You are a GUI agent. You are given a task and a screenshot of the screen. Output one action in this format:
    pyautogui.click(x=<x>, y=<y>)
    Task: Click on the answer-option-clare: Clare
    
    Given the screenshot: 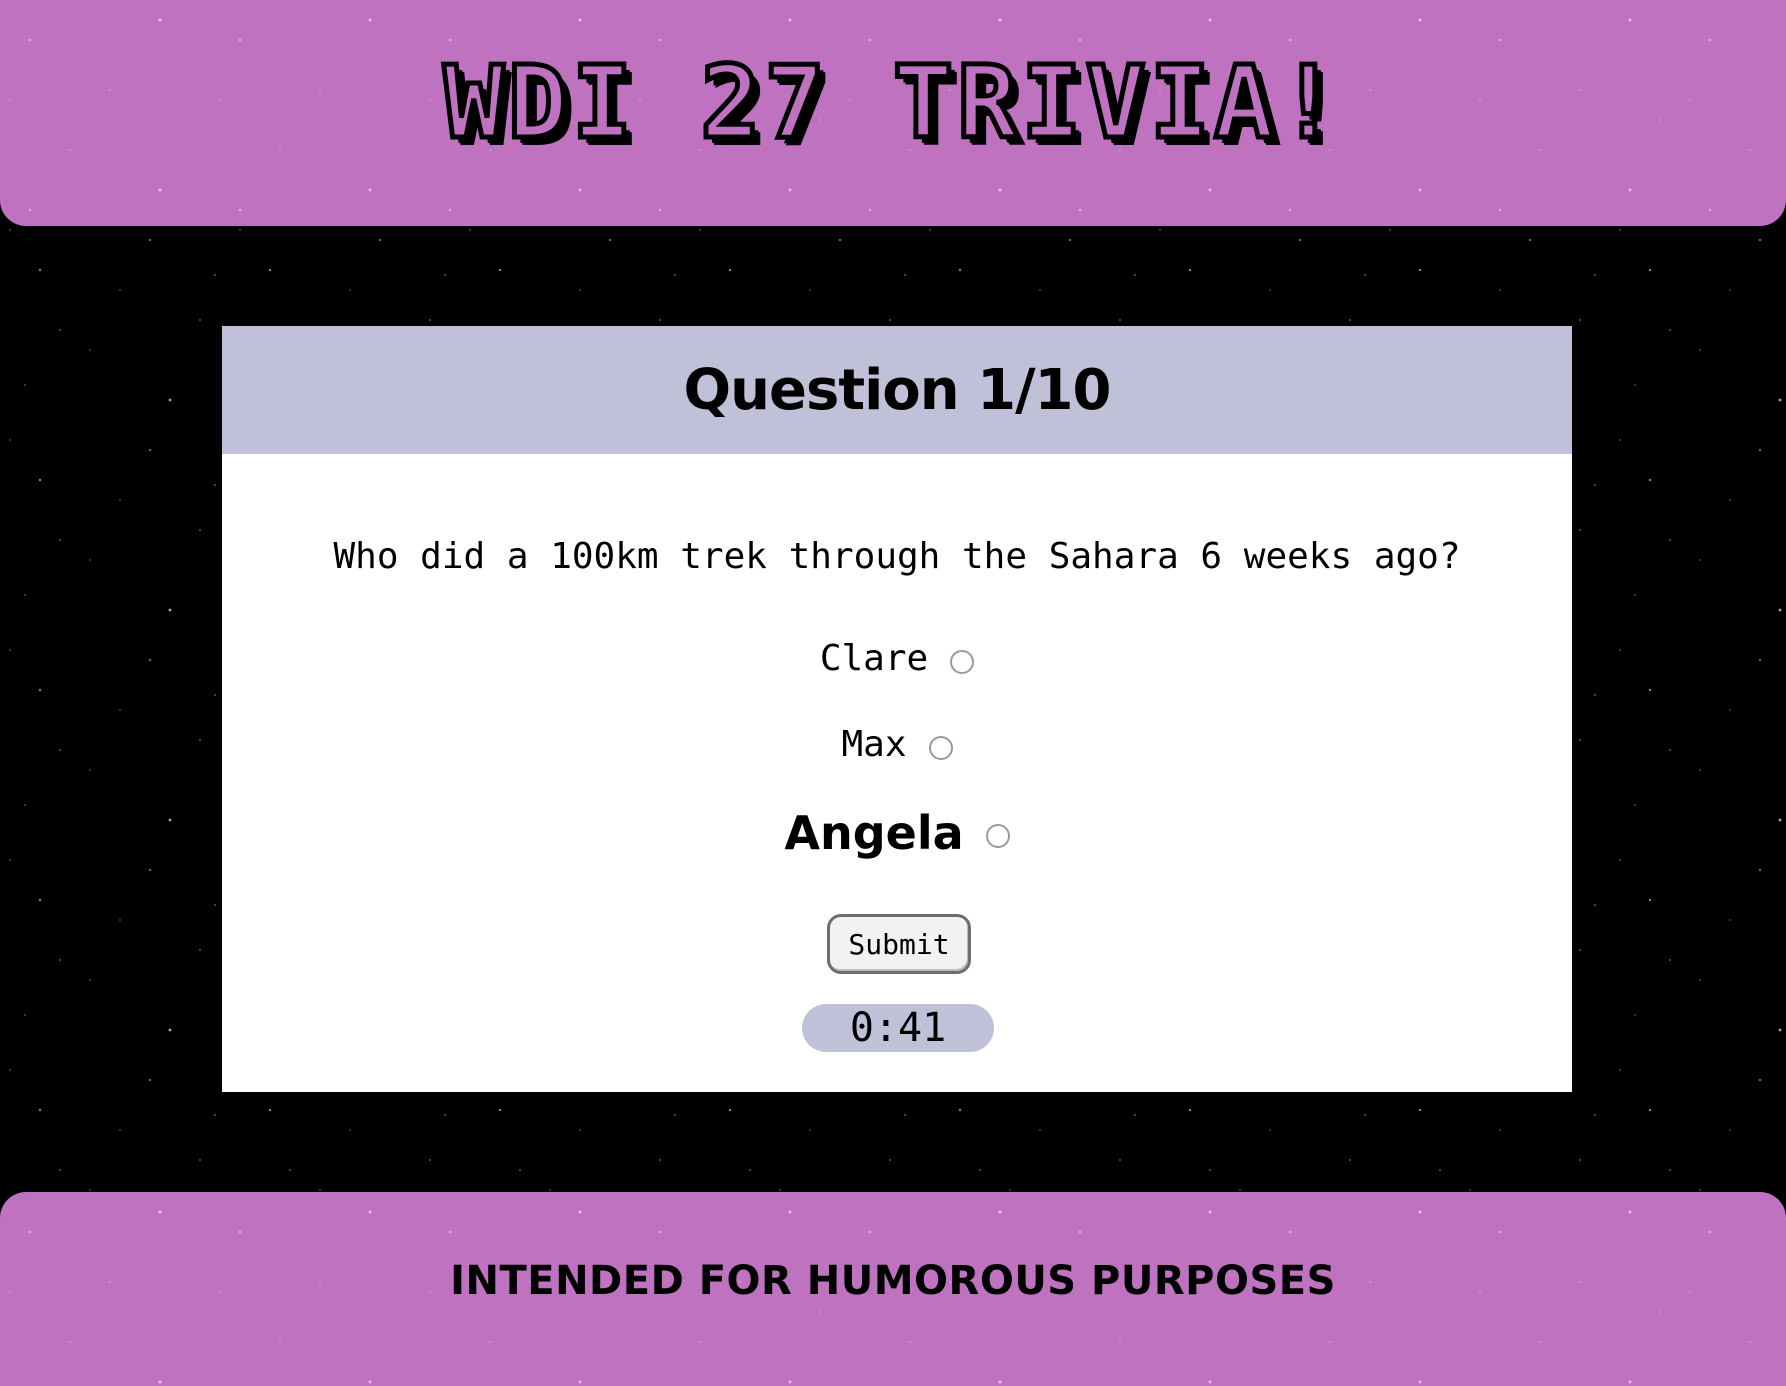 What is the action you would take?
    pyautogui.click(x=897, y=658)
    